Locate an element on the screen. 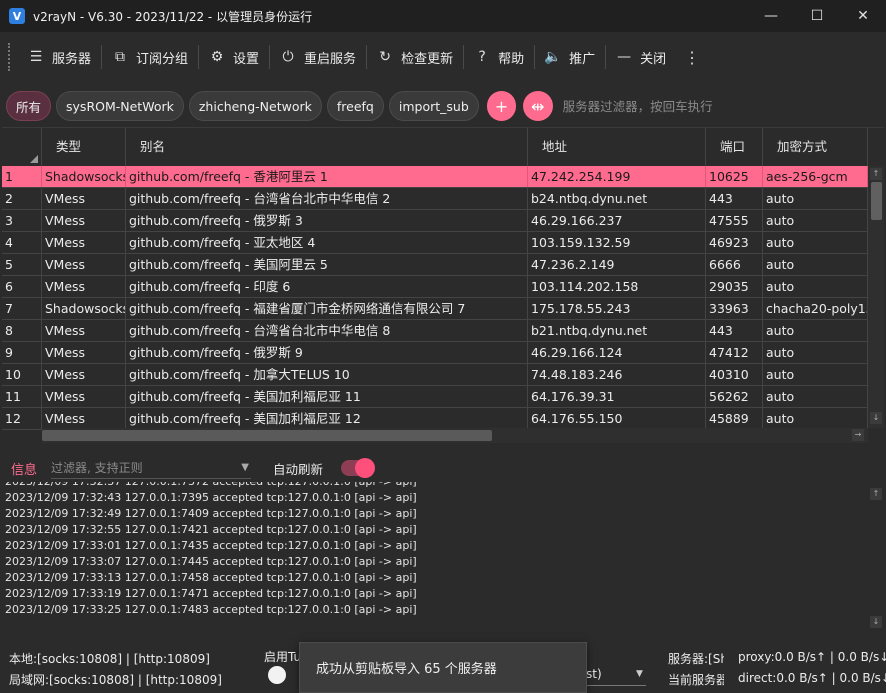  routing-select-value: st) is located at coordinates (594, 674).